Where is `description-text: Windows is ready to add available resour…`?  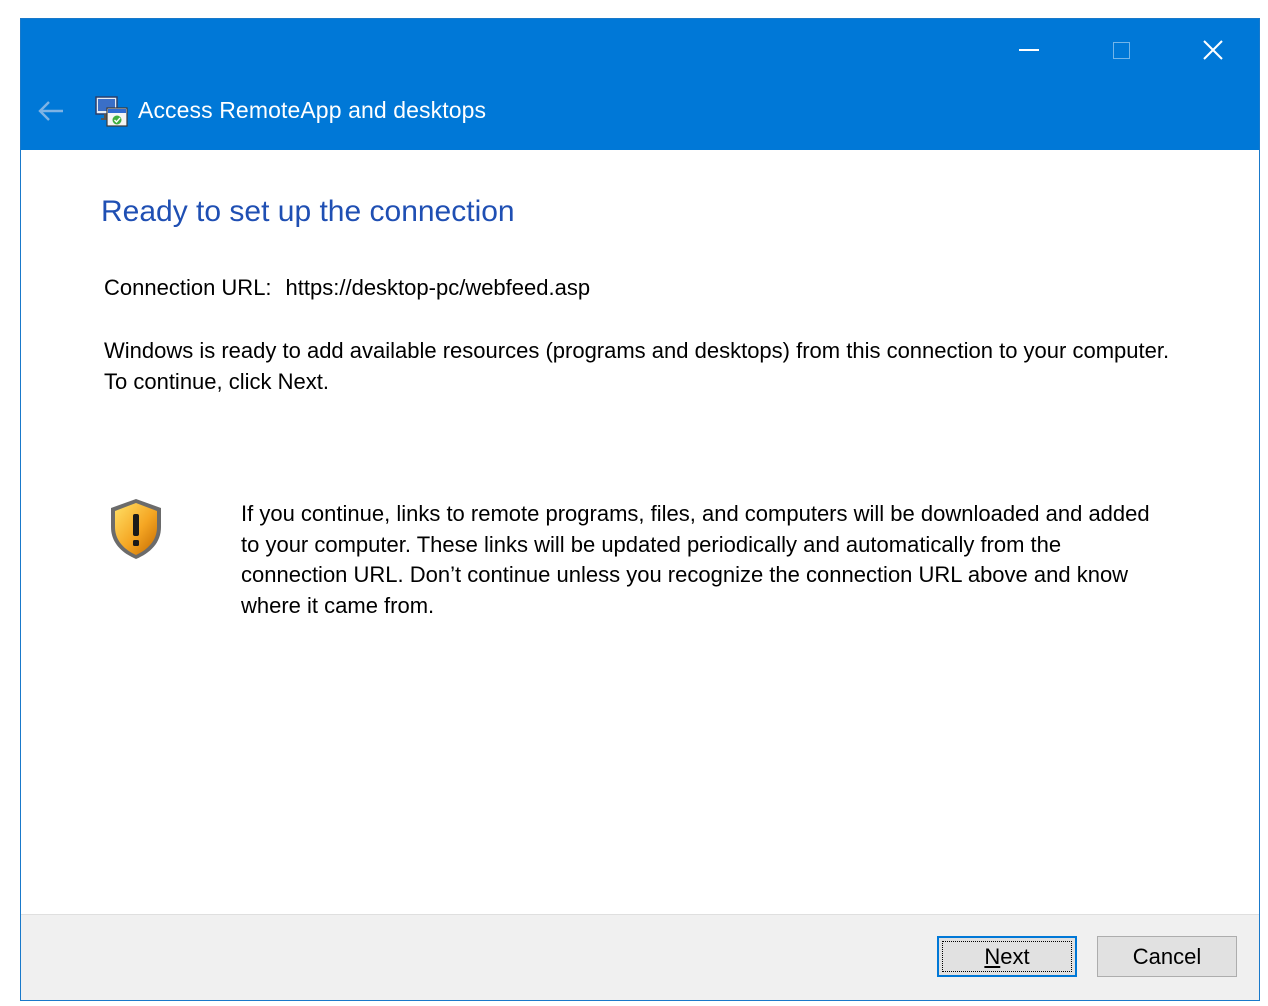 description-text: Windows is ready to add available resour… is located at coordinates (637, 366).